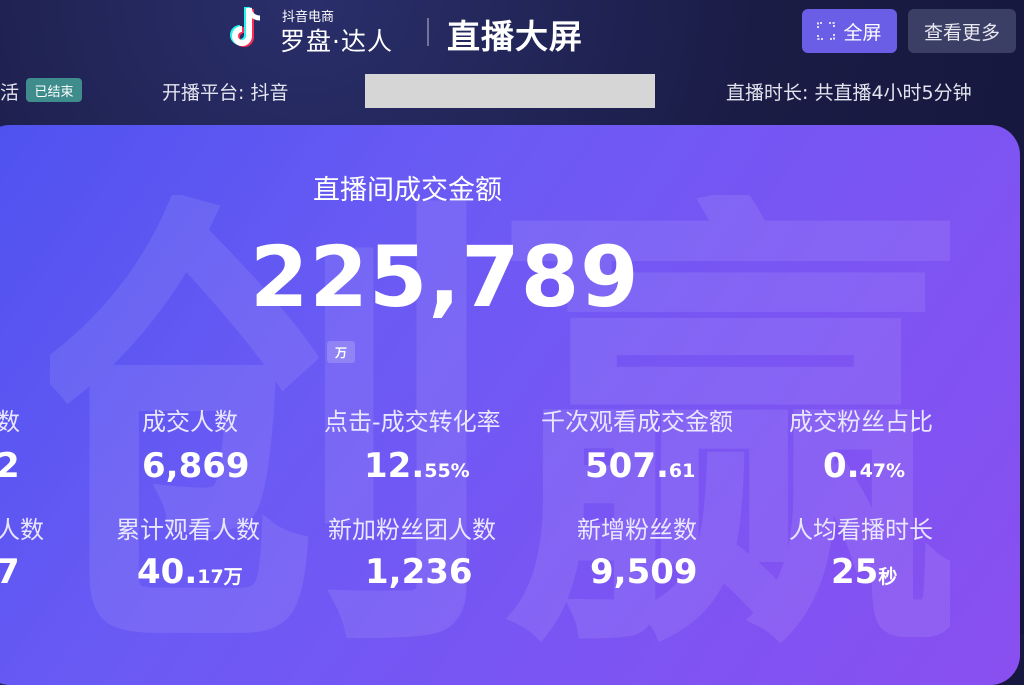 The width and height of the screenshot is (1024, 685). Describe the element at coordinates (407, 190) in the screenshot. I see `gmv-label: 直播间成交金额` at that location.